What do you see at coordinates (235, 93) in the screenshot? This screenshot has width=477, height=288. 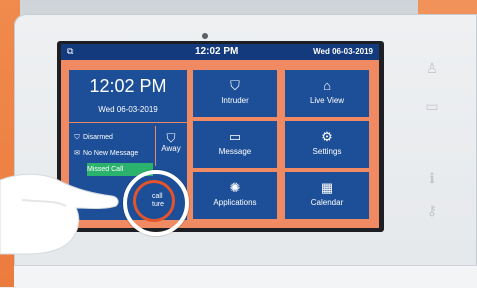 I see `tile-intruder: ⛉ Intruder` at bounding box center [235, 93].